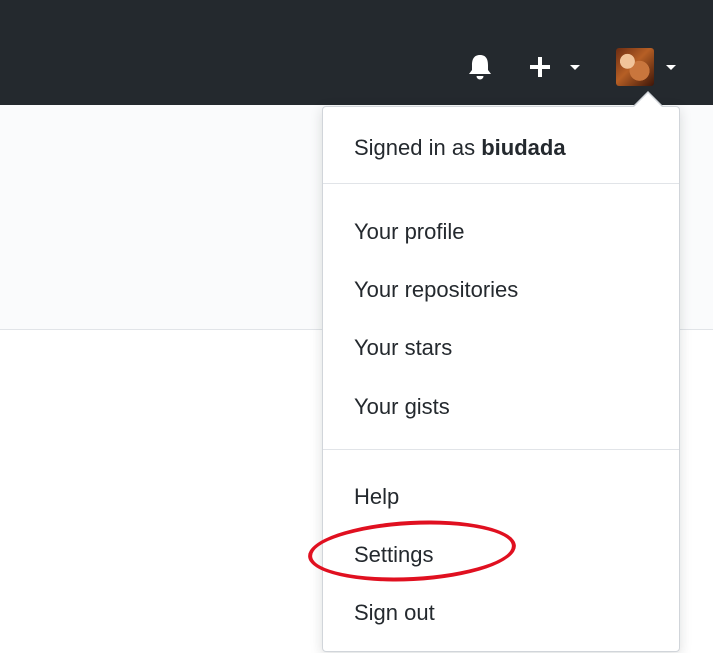 This screenshot has height=653, width=713. Describe the element at coordinates (501, 497) in the screenshot. I see `menu-item-help: Help` at that location.